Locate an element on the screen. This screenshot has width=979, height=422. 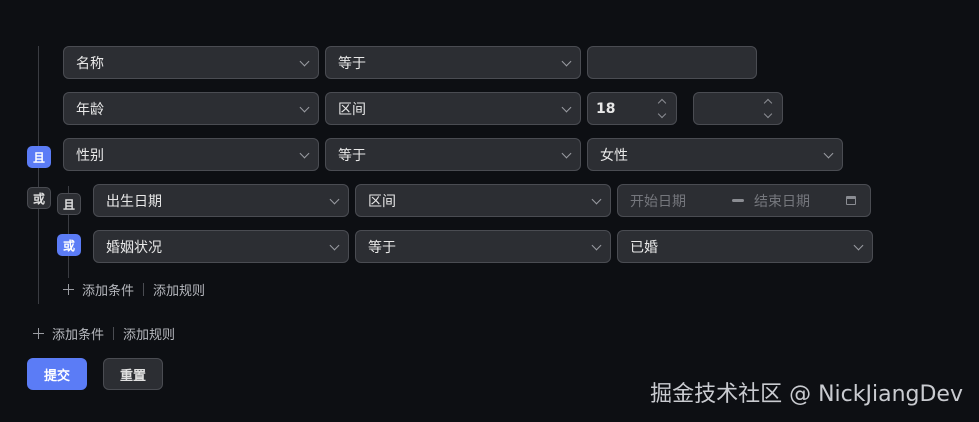
calendar-icon is located at coordinates (851, 200).